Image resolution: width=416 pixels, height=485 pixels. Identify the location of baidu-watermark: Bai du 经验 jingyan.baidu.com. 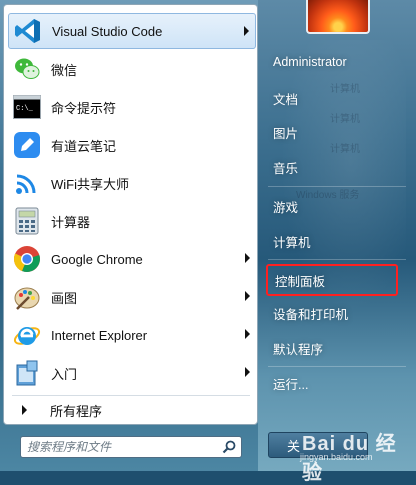
(354, 454).